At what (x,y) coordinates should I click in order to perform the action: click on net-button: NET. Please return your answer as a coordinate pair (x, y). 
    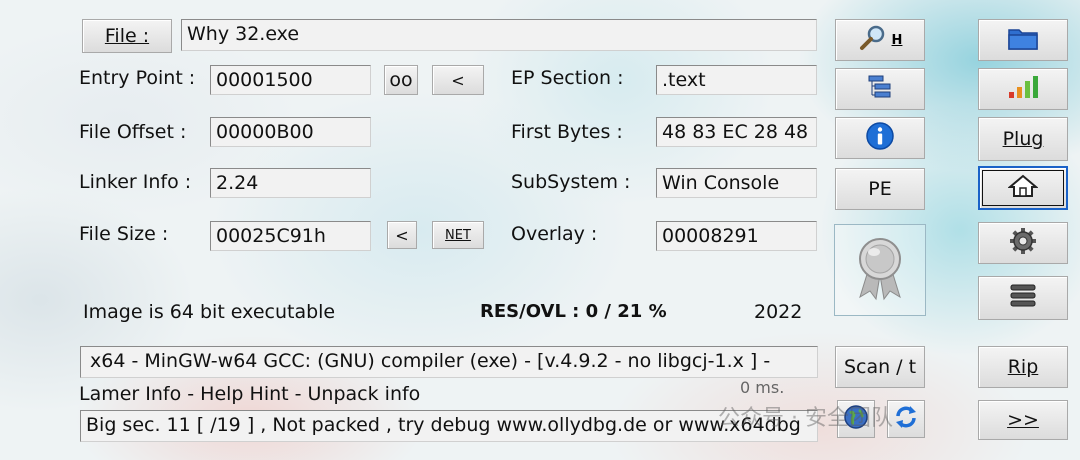
    Looking at the image, I should click on (458, 235).